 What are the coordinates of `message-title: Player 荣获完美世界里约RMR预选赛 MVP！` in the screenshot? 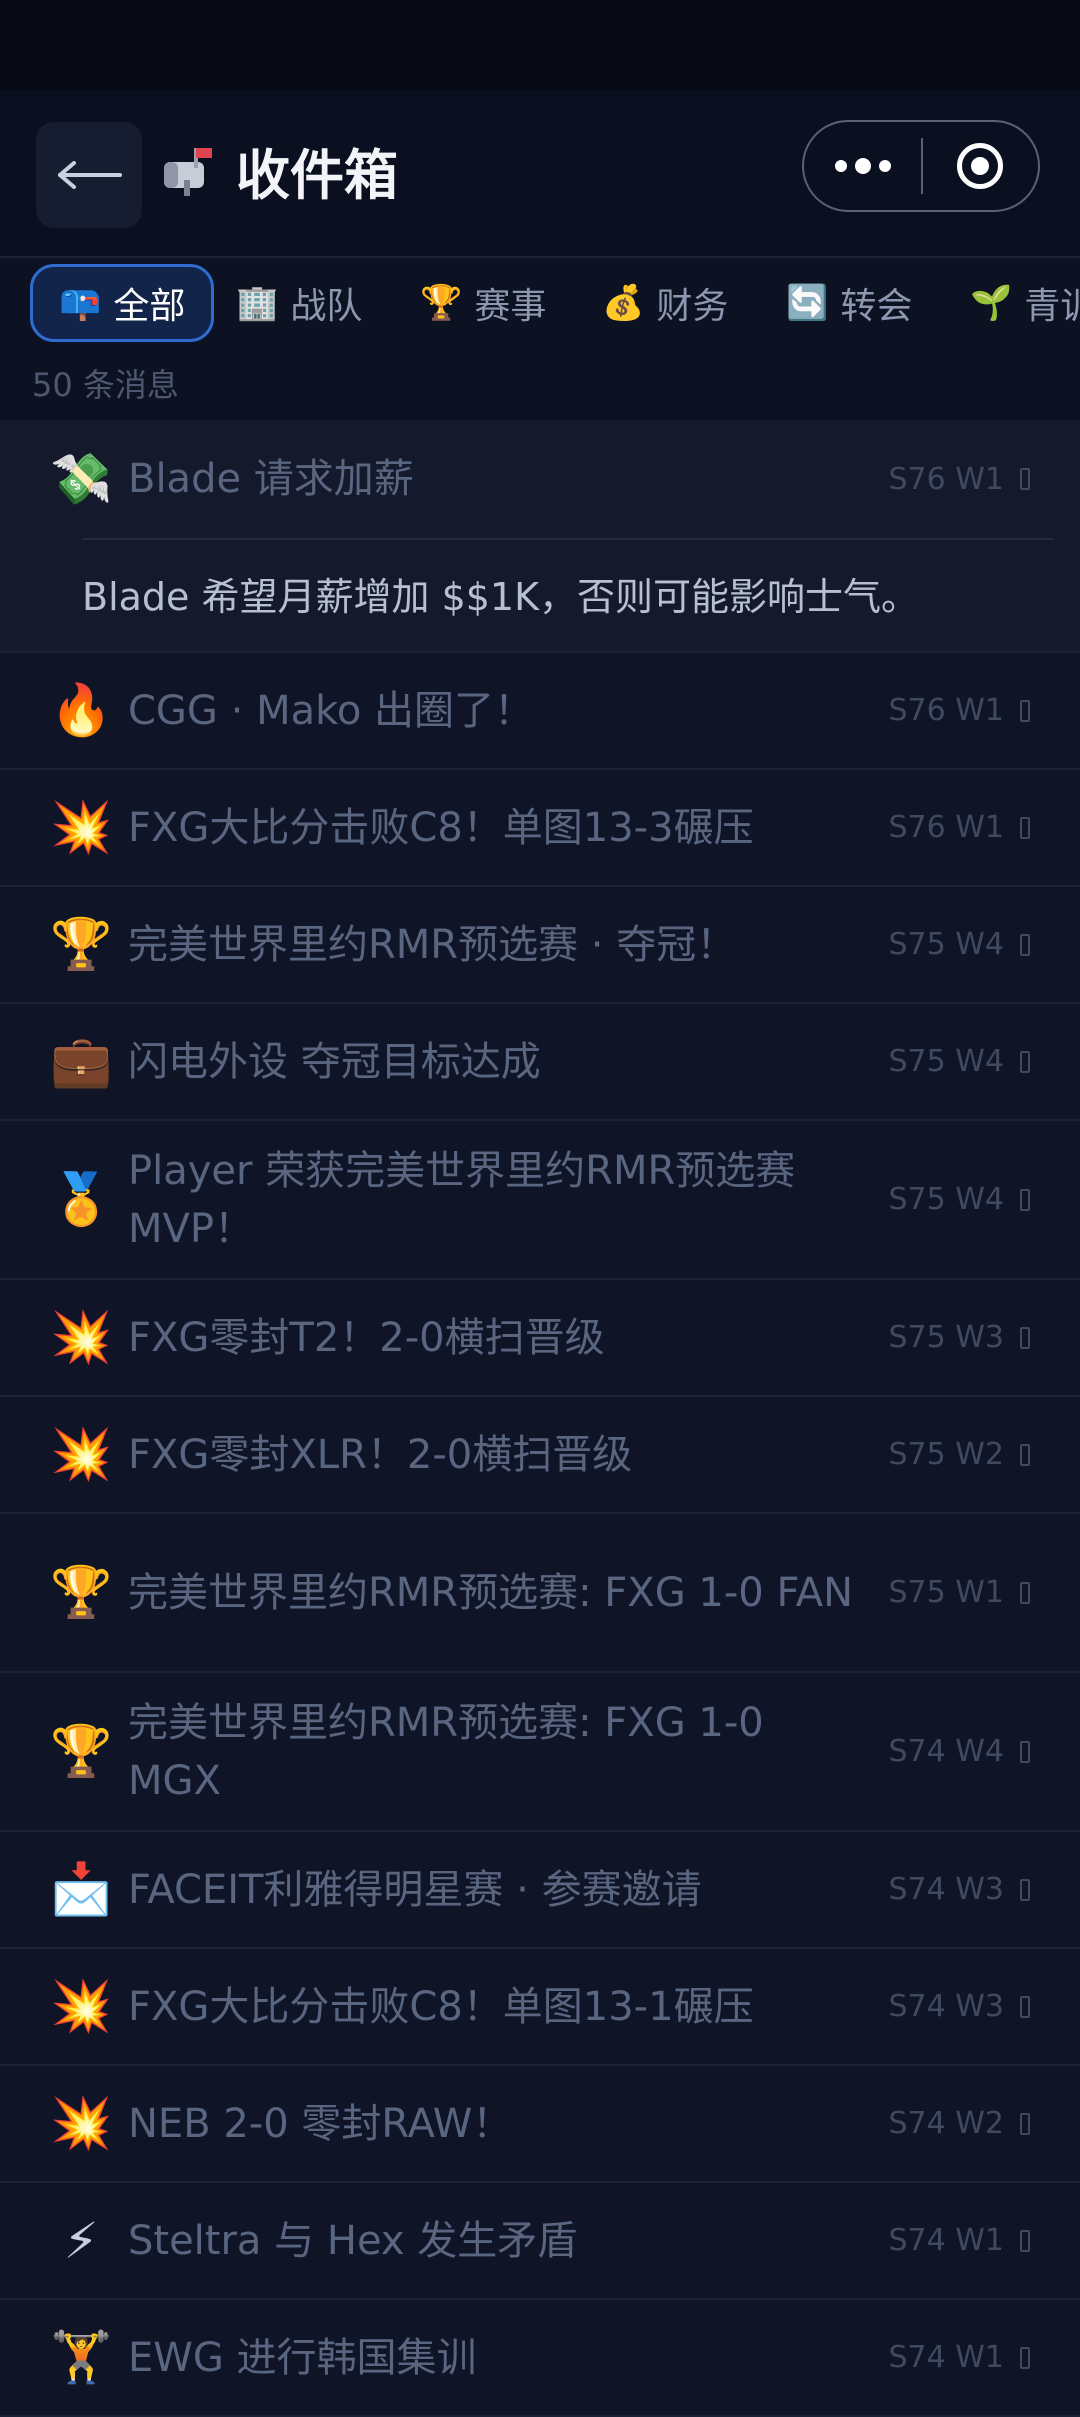 It's located at (462, 1199).